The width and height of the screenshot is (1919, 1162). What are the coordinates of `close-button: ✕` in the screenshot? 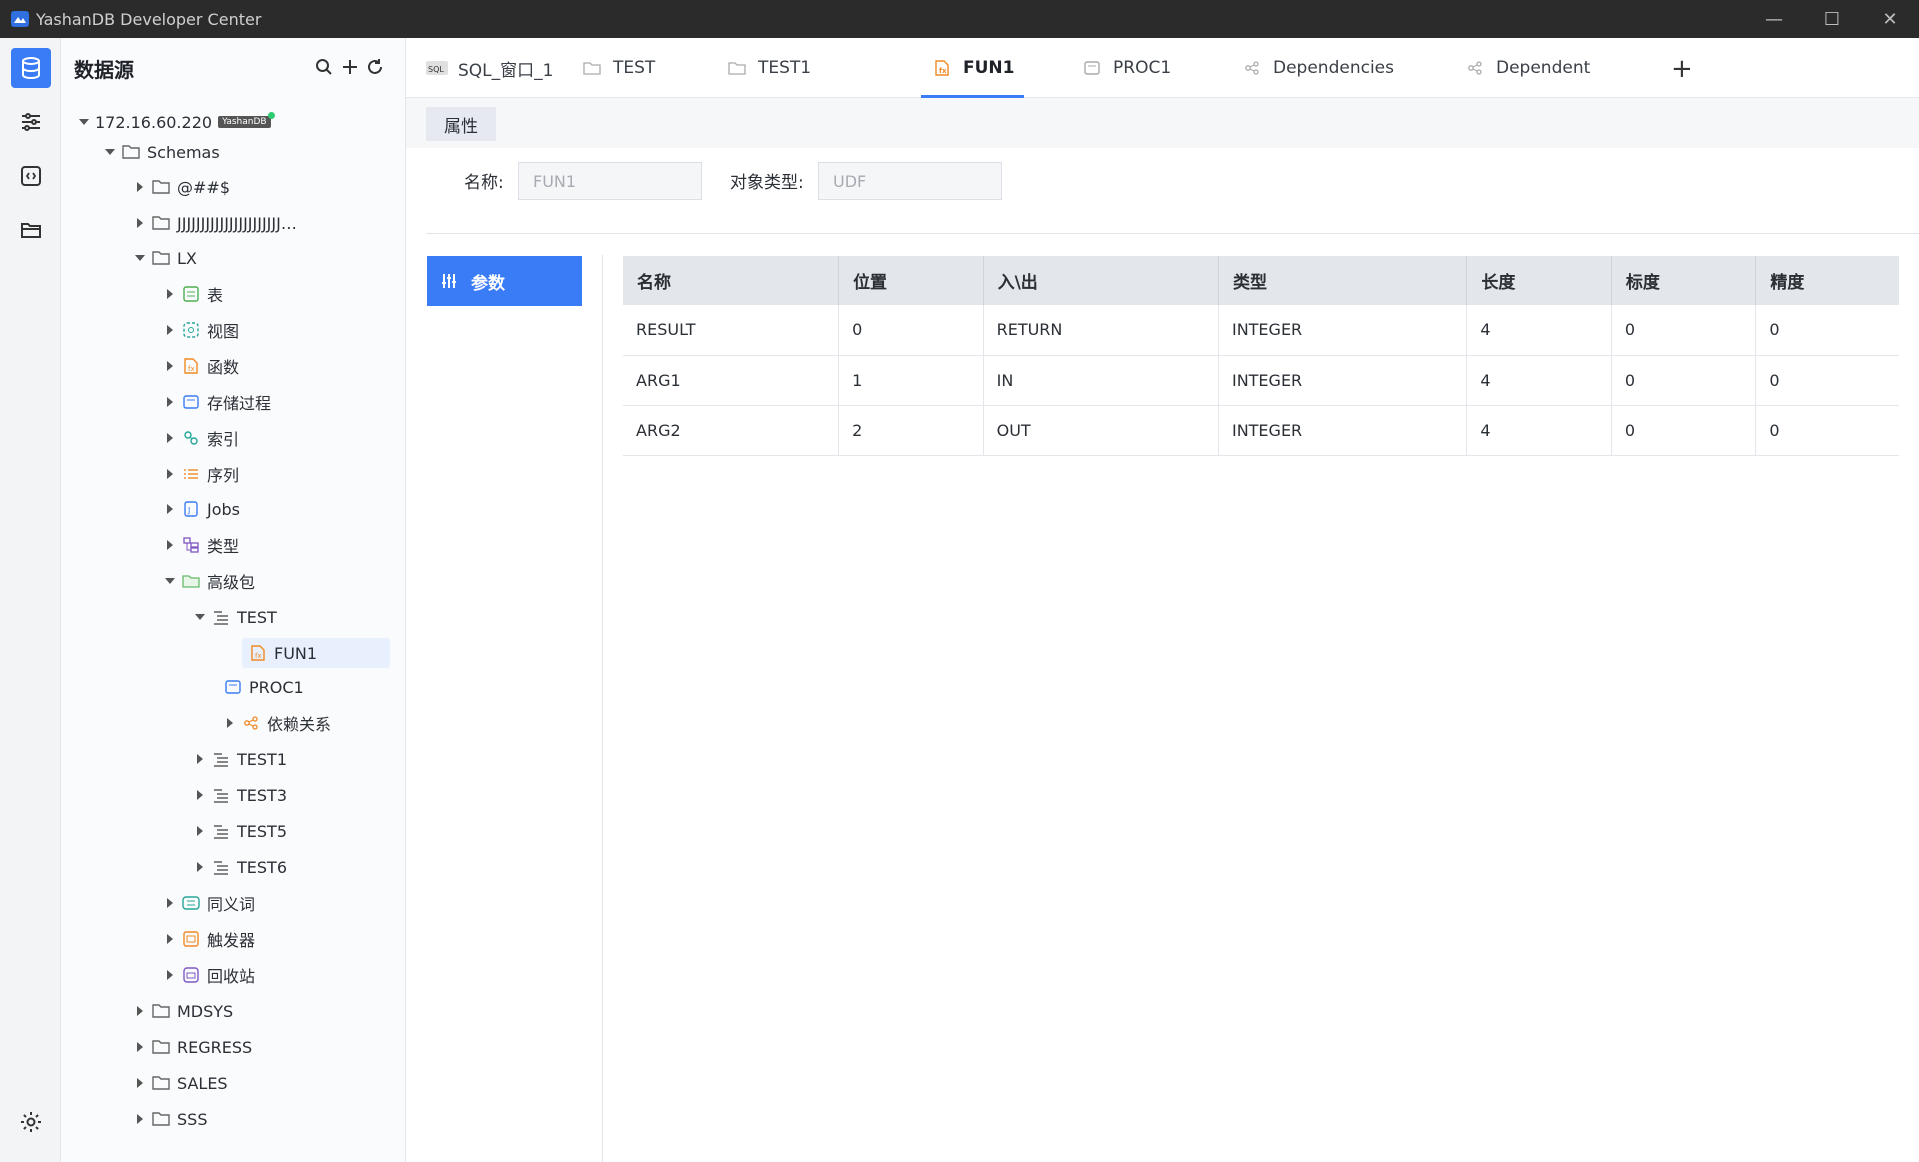 It's located at (1890, 19).